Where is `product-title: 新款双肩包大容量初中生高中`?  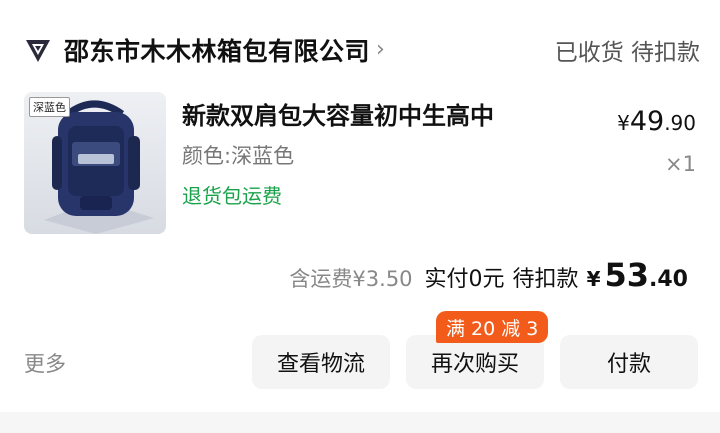
product-title: 新款双肩包大容量初中生高中 is located at coordinates (338, 116).